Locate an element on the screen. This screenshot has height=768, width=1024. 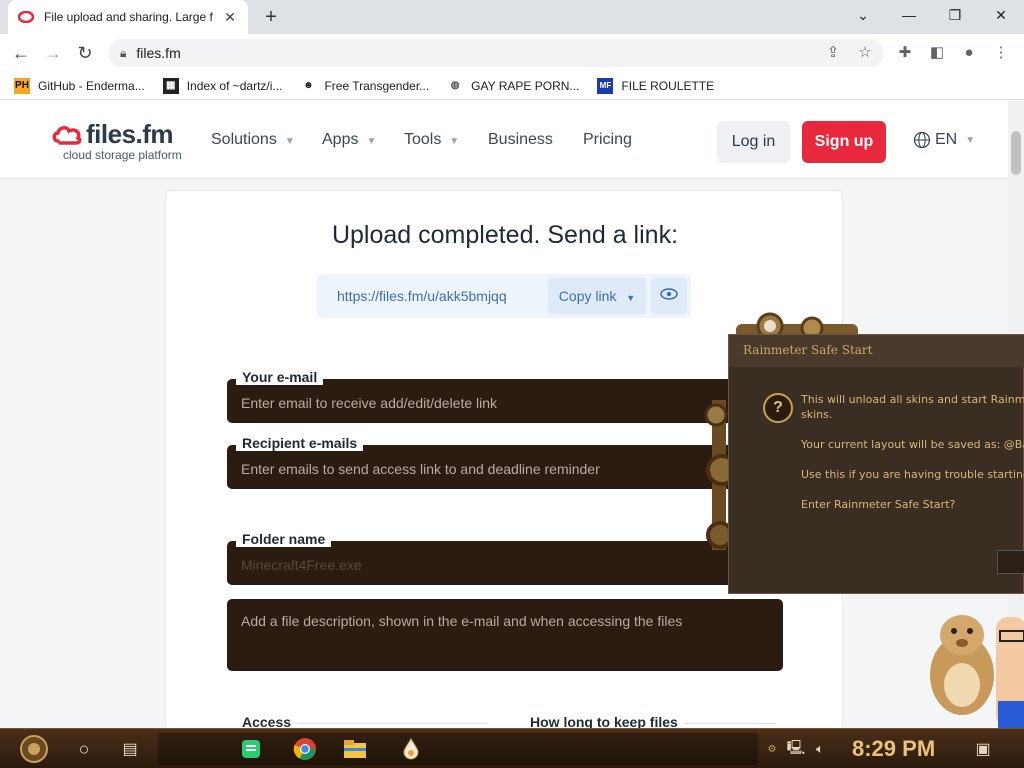
dialog-button is located at coordinates (1010, 562).